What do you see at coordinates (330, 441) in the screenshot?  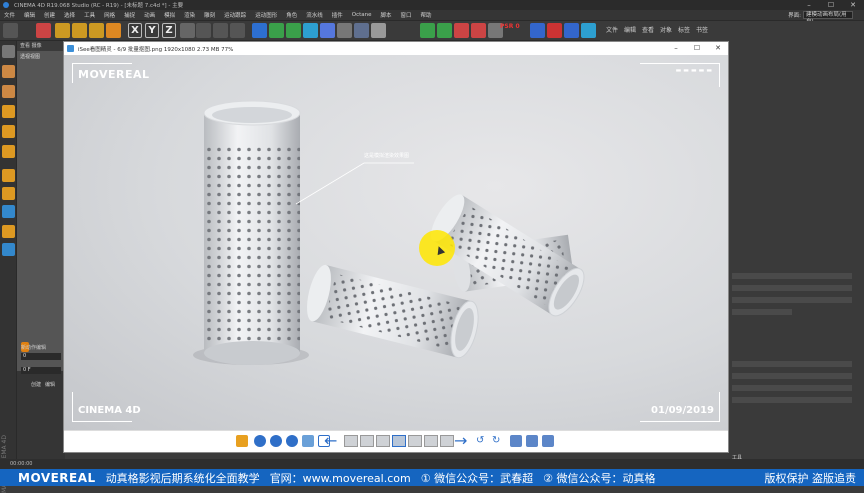 I see `previous-arrow-icon: ←` at bounding box center [330, 441].